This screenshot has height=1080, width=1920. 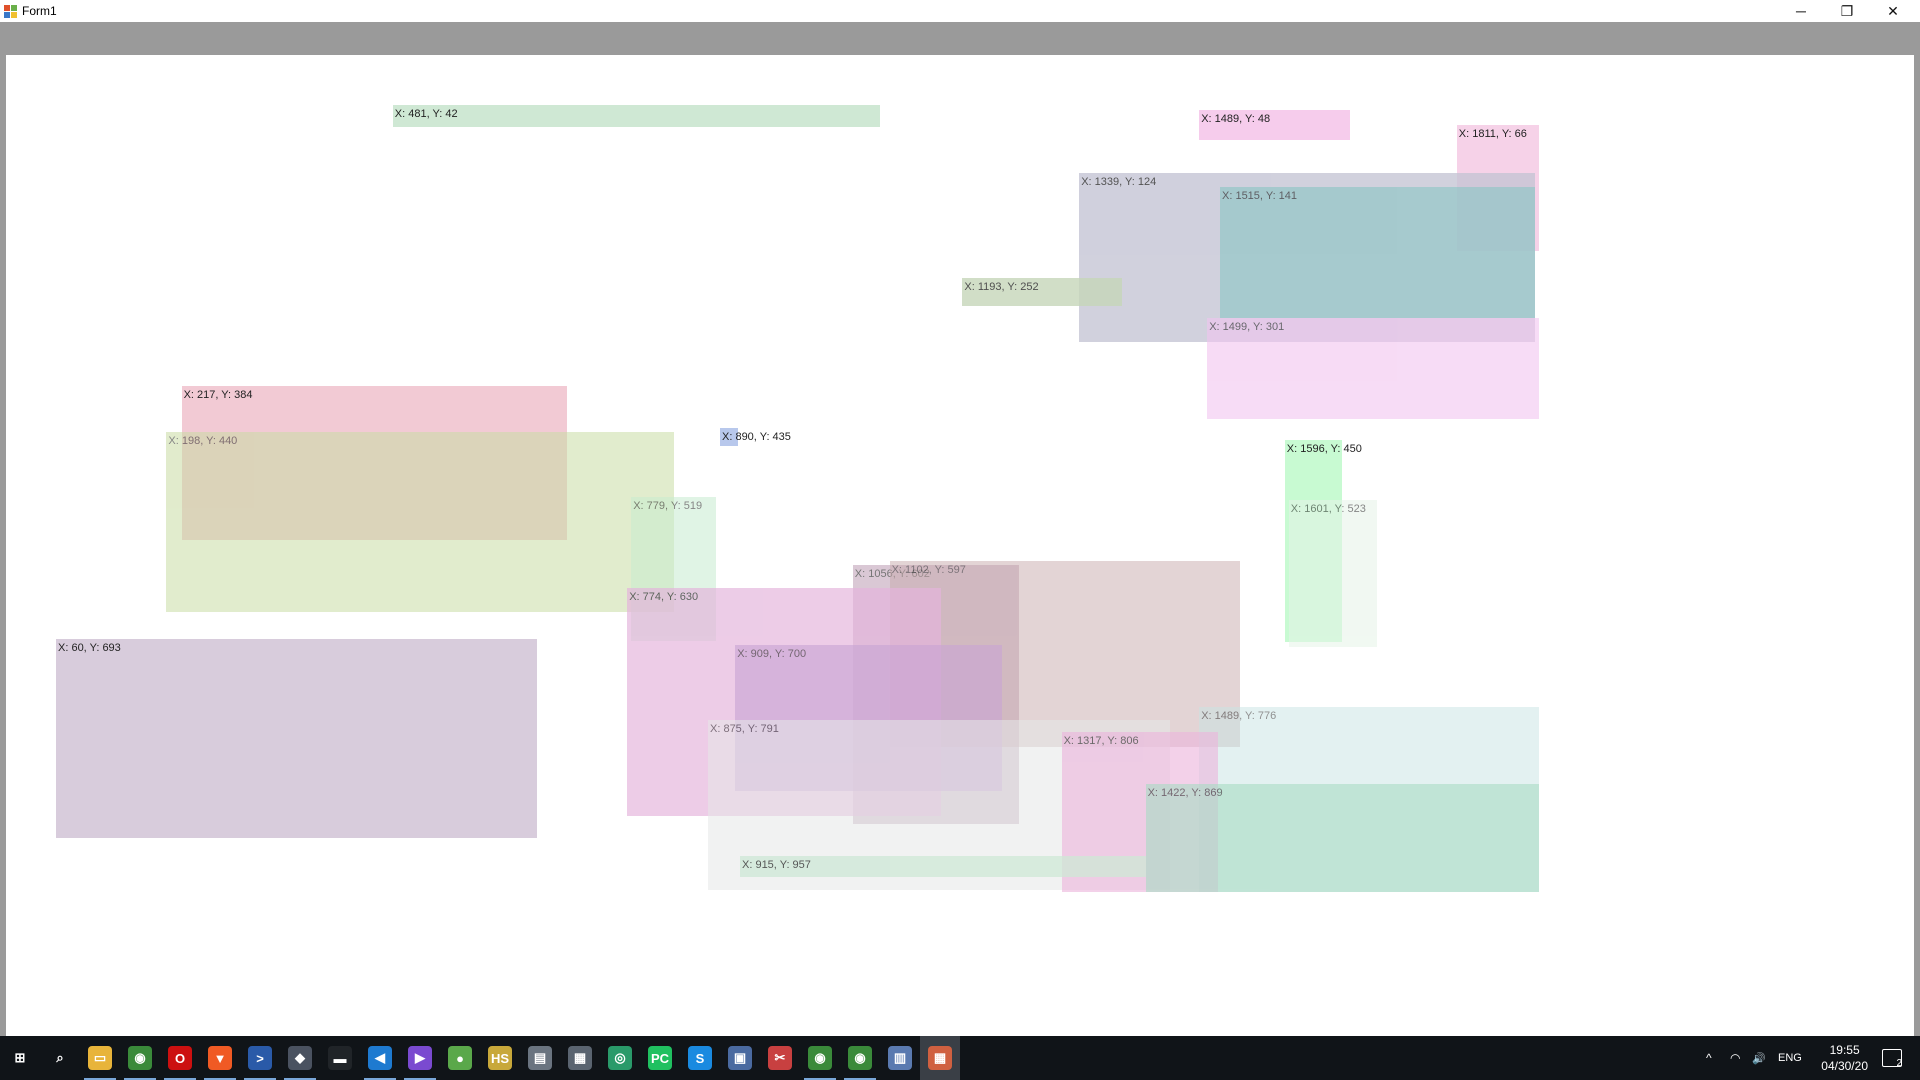 I want to click on close-icon: ✕, so click(x=1893, y=10).